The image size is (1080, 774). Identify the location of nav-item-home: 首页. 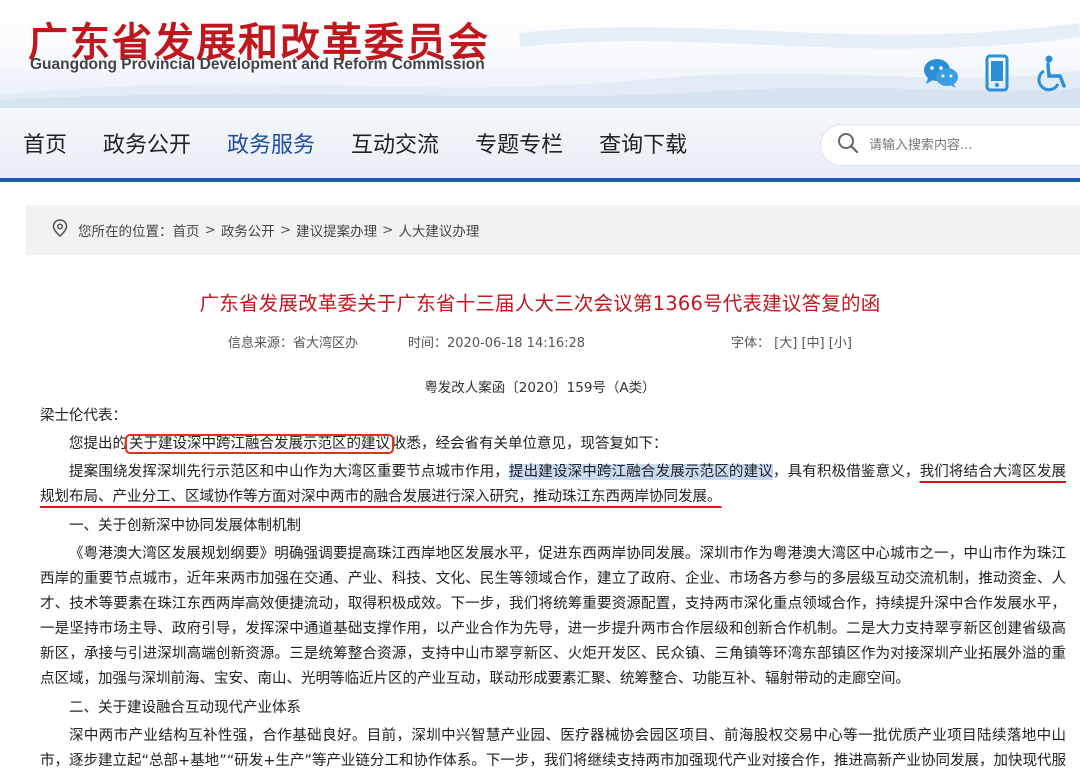
(45, 143).